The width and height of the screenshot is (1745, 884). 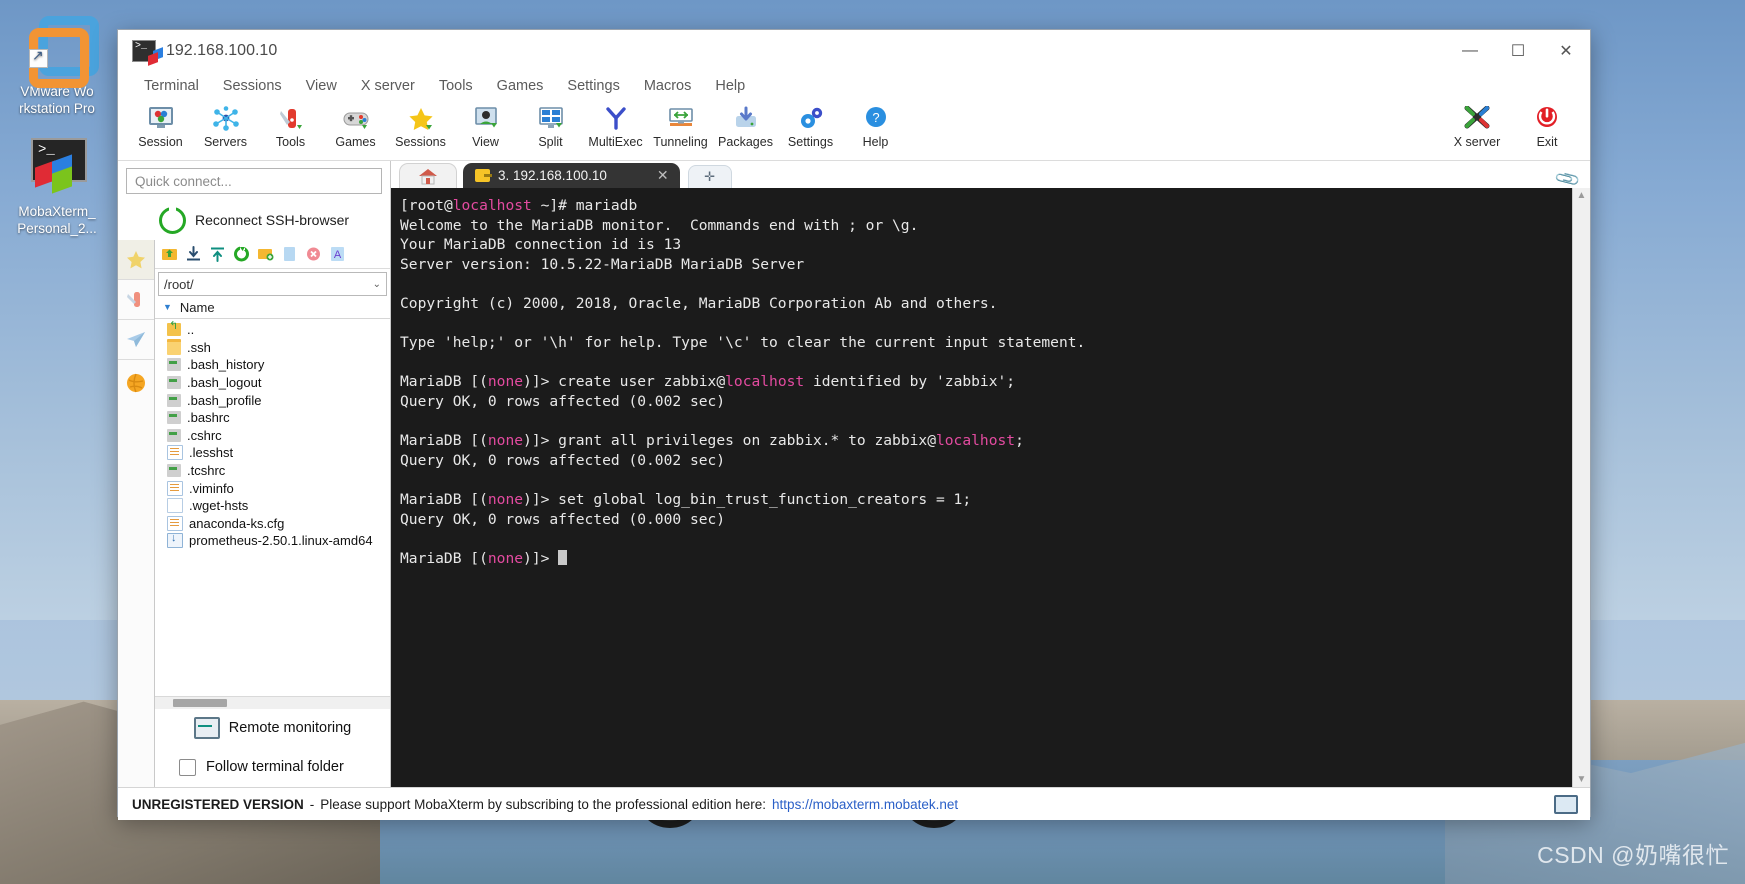 What do you see at coordinates (289, 254) in the screenshot?
I see `new-file-icon` at bounding box center [289, 254].